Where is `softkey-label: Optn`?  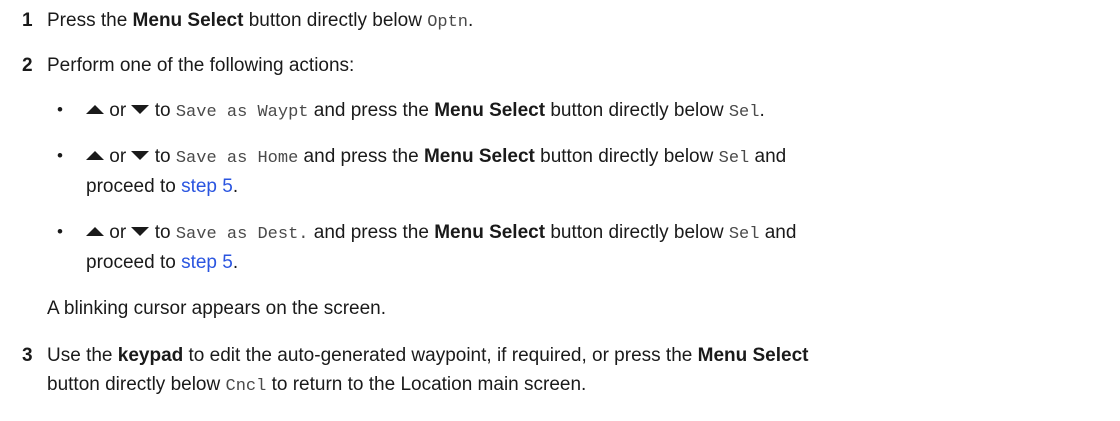
softkey-label: Optn is located at coordinates (447, 22).